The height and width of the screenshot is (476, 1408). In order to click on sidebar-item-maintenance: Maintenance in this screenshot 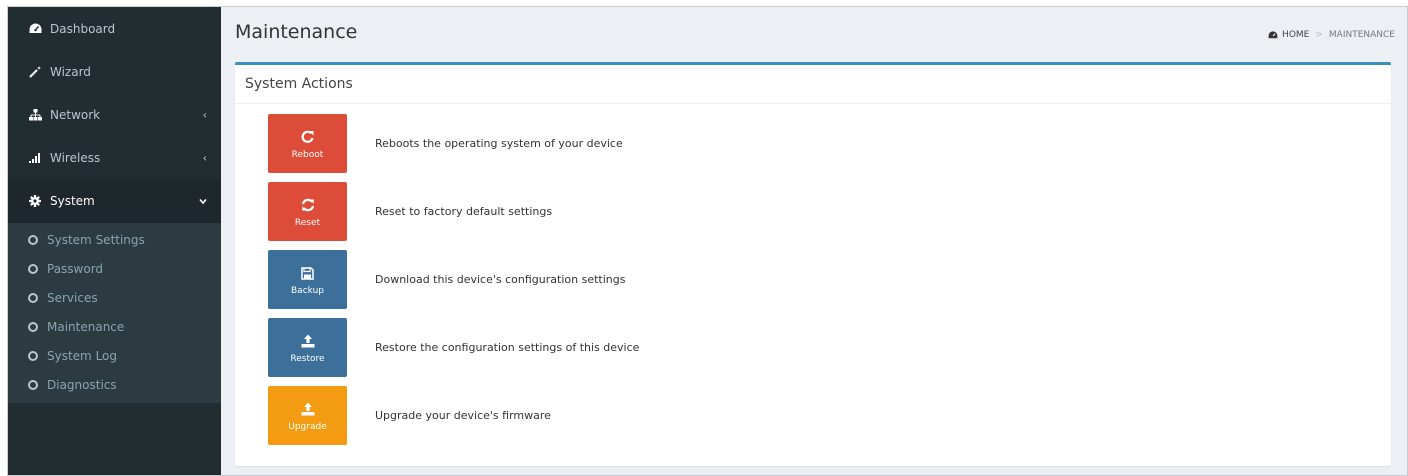, I will do `click(114, 326)`.